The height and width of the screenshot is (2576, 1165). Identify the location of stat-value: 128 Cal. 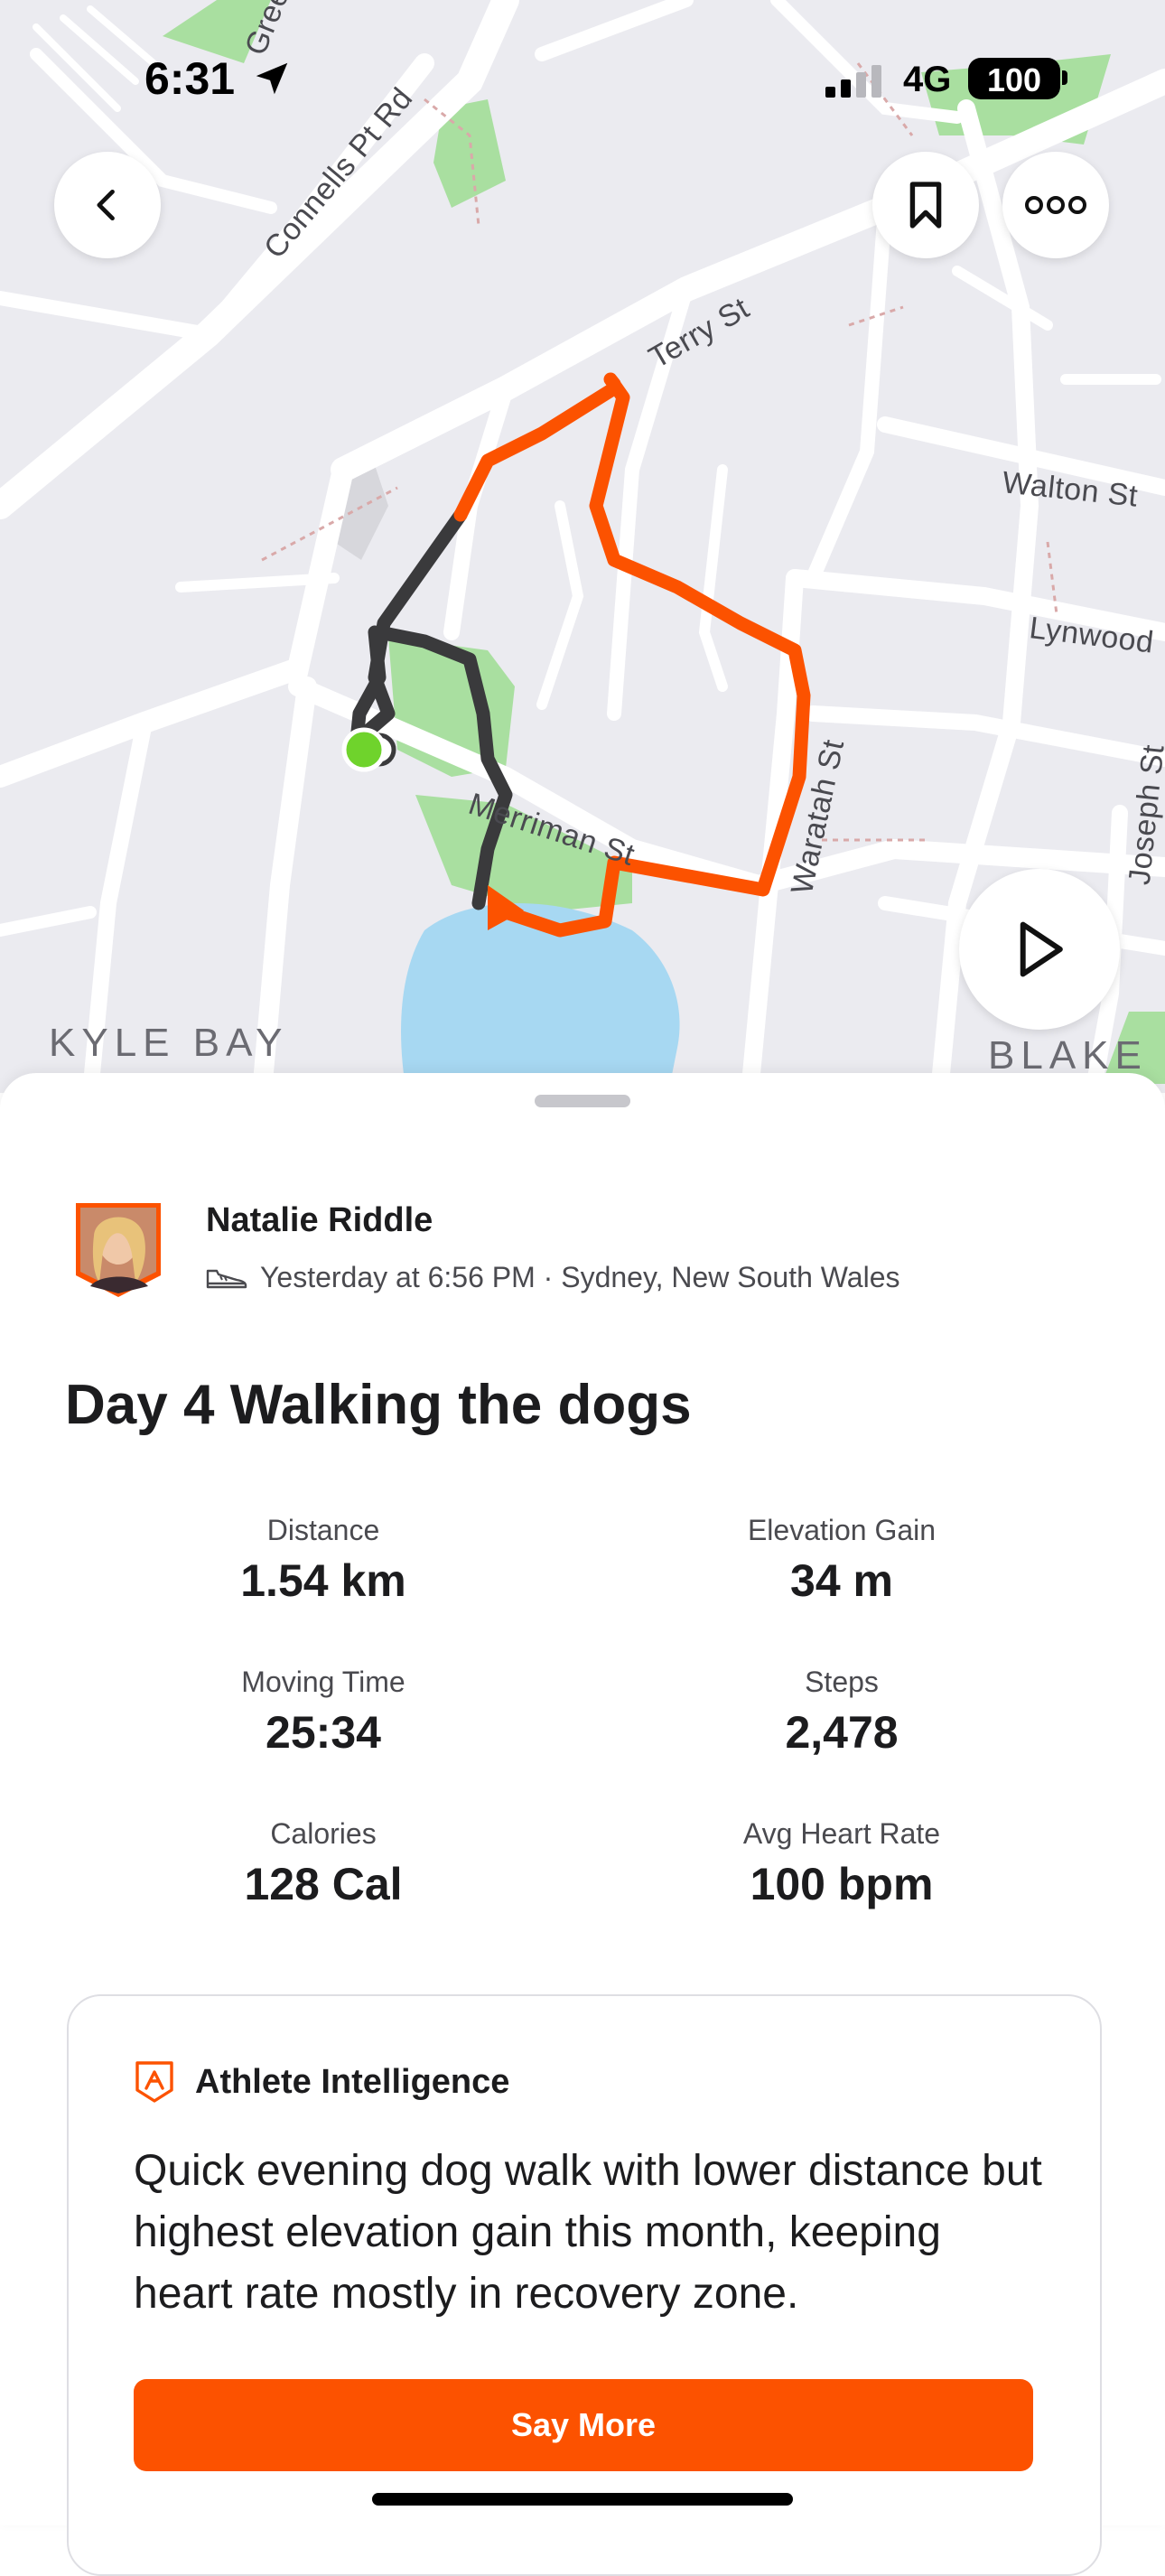
(323, 1884).